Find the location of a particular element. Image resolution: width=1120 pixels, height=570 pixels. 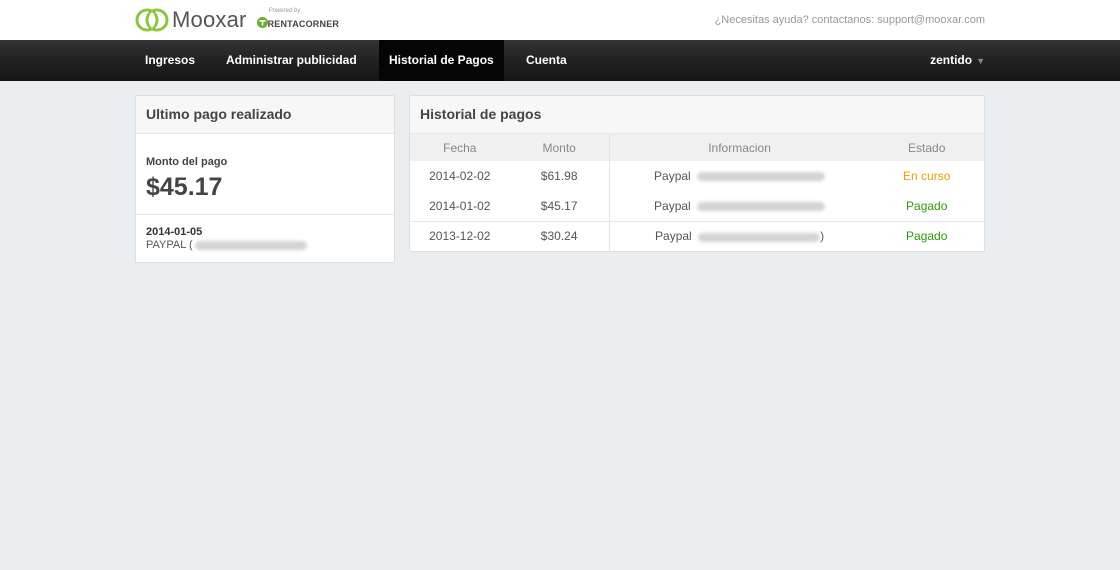

cell-amount: $45.17 is located at coordinates (559, 205).